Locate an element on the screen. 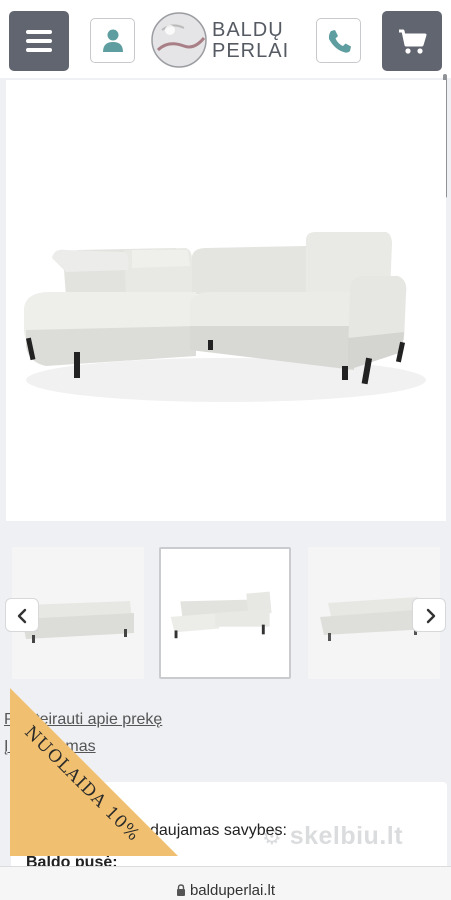 The width and height of the screenshot is (451, 900). logo-text: BALDŲ PERLAI is located at coordinates (250, 41).